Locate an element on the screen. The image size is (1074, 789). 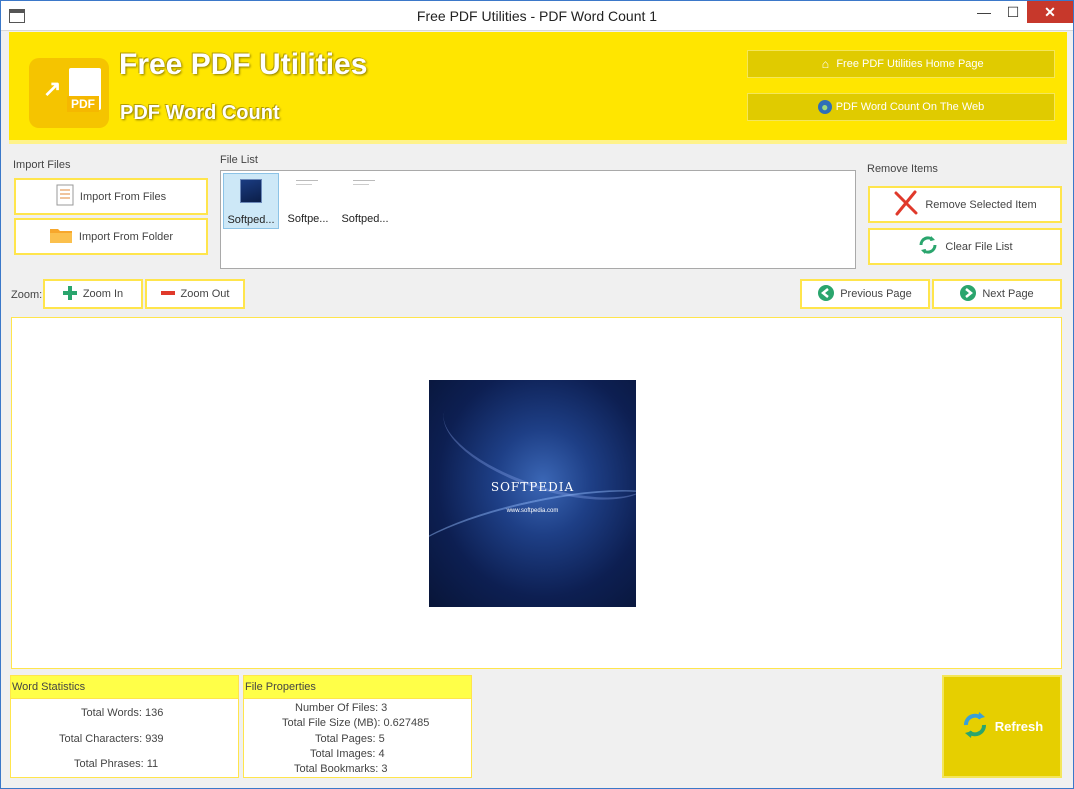
pdf-page-image: SOFTPEDIA www.softpedia.com is located at coordinates (532, 493).